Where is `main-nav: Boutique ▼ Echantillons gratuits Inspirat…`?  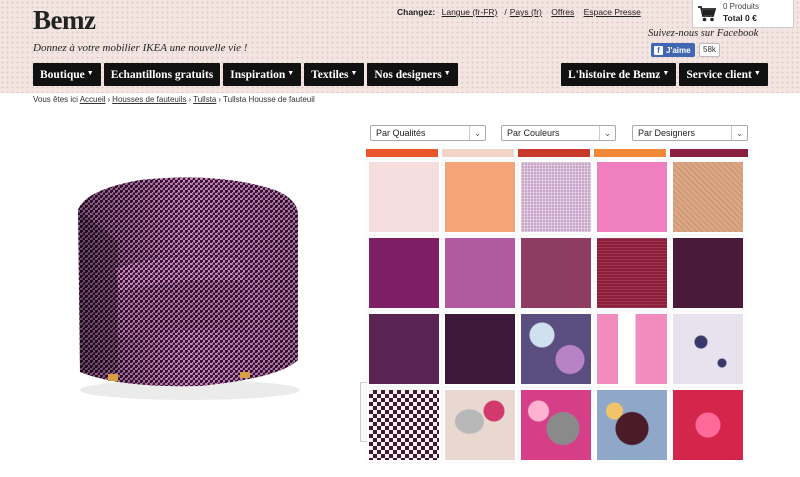 main-nav: Boutique ▼ Echantillons gratuits Inspirat… is located at coordinates (245, 74).